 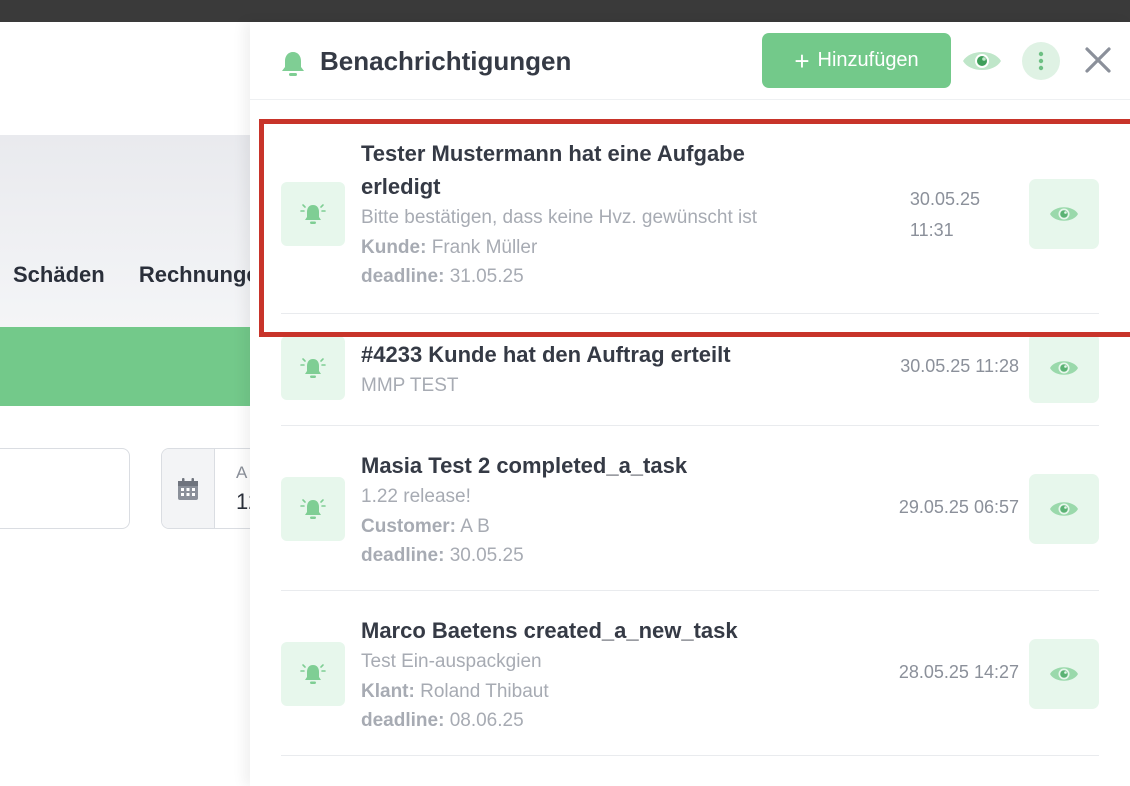 What do you see at coordinates (194, 274) in the screenshot?
I see `nav-item-rechnungen: Rechnunge` at bounding box center [194, 274].